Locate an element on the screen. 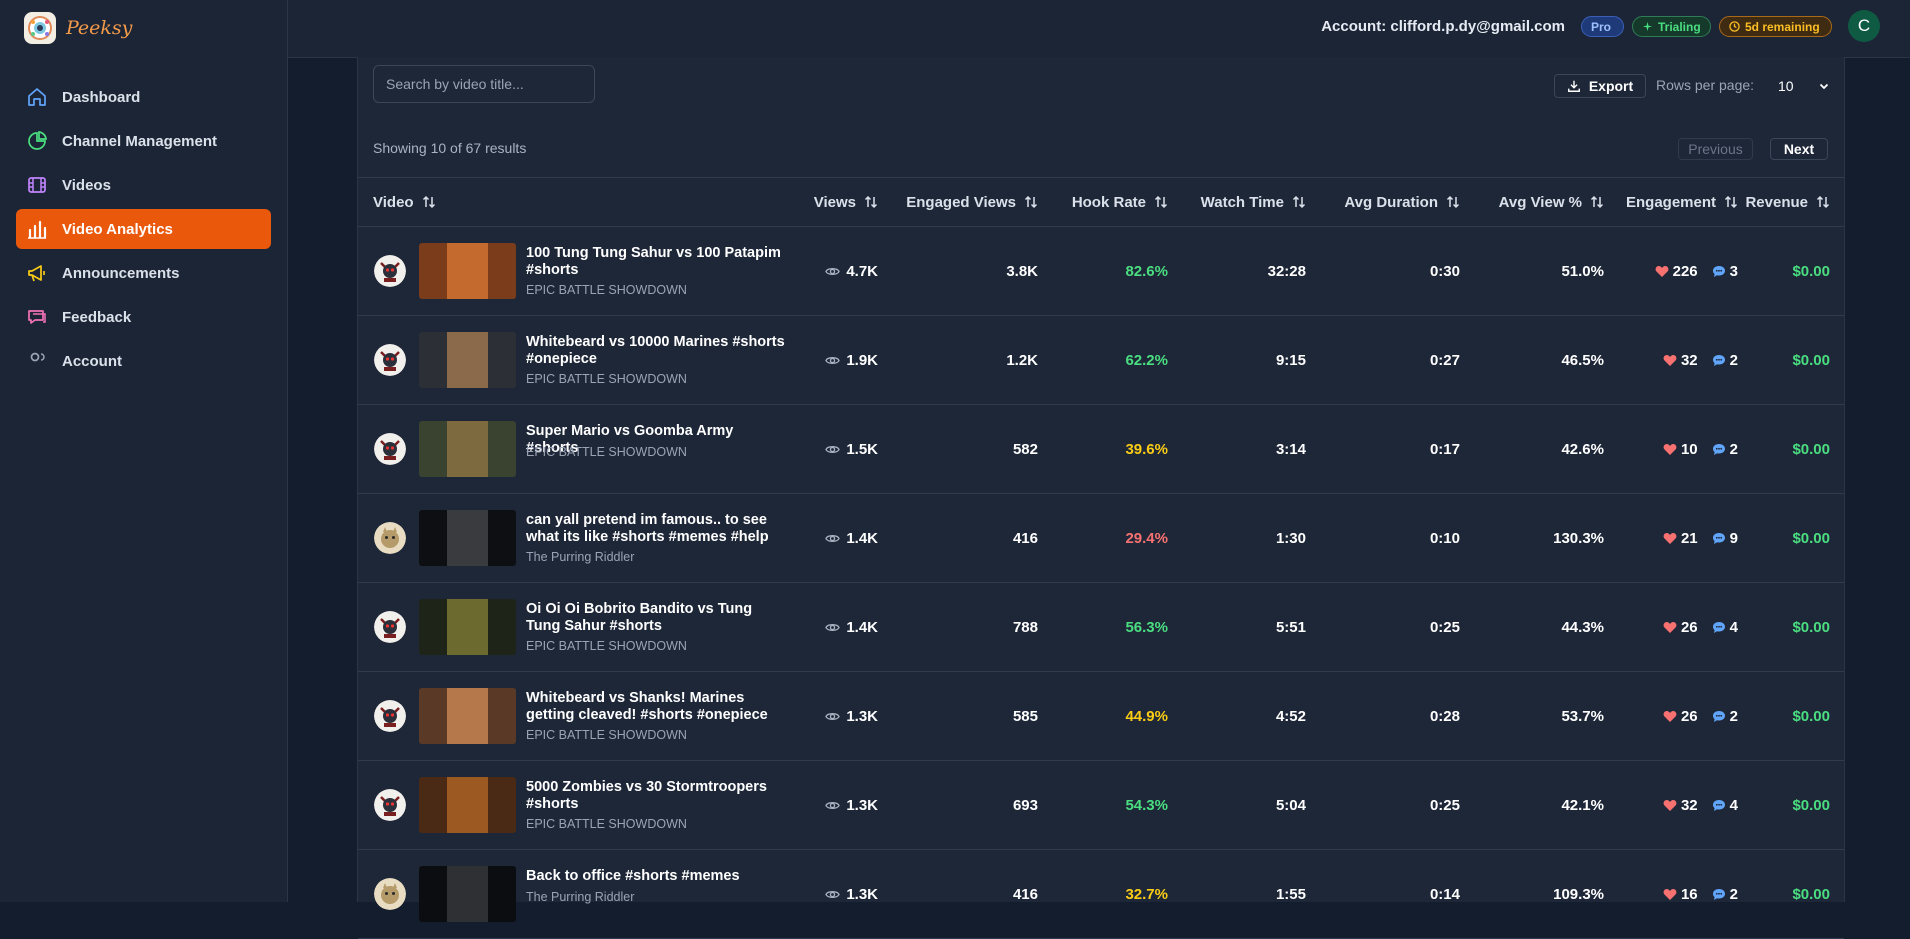 This screenshot has height=939, width=1910. hook-rate-value: 56.3% is located at coordinates (1146, 627).